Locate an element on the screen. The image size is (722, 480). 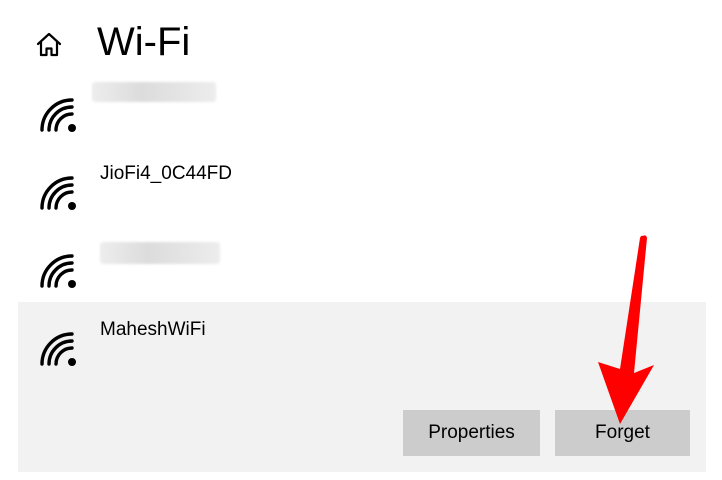
properties-button: Properties is located at coordinates (471, 433).